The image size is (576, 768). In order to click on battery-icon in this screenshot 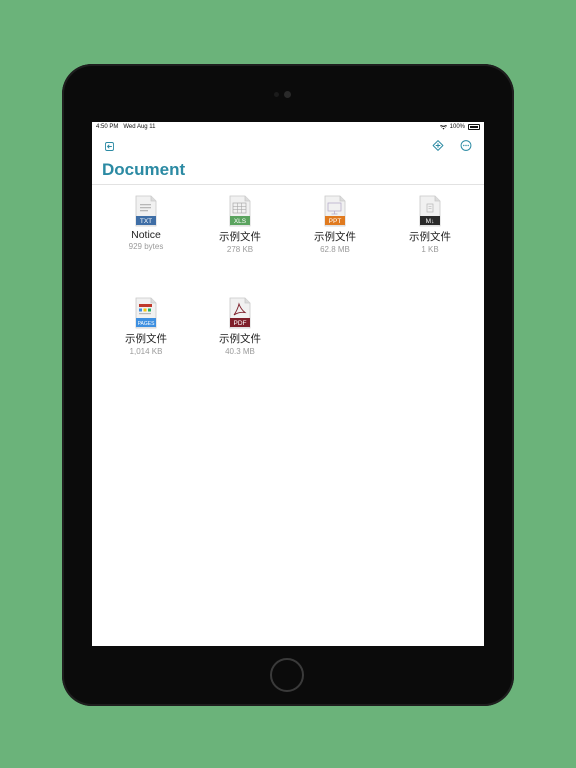, I will do `click(474, 127)`.